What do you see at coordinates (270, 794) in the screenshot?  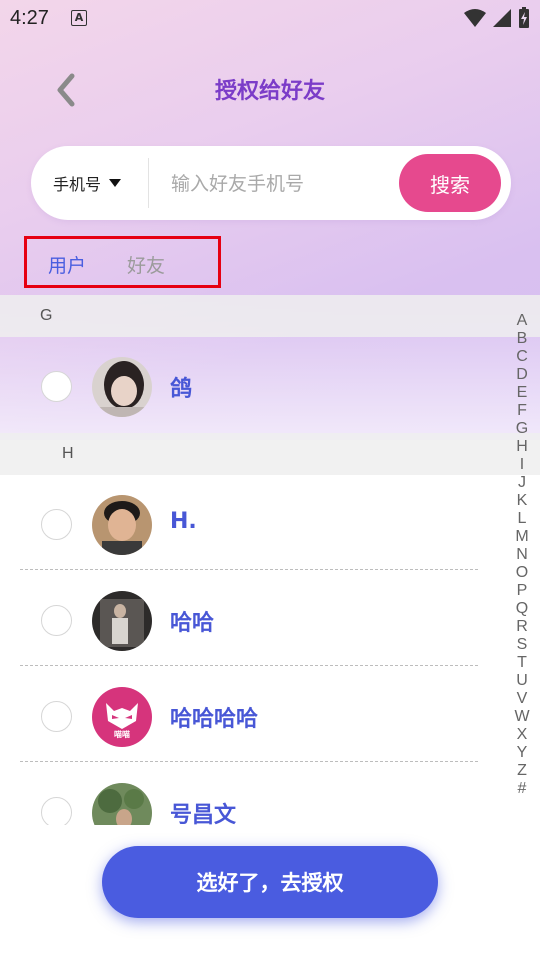 I see `list-item: 号昌文` at bounding box center [270, 794].